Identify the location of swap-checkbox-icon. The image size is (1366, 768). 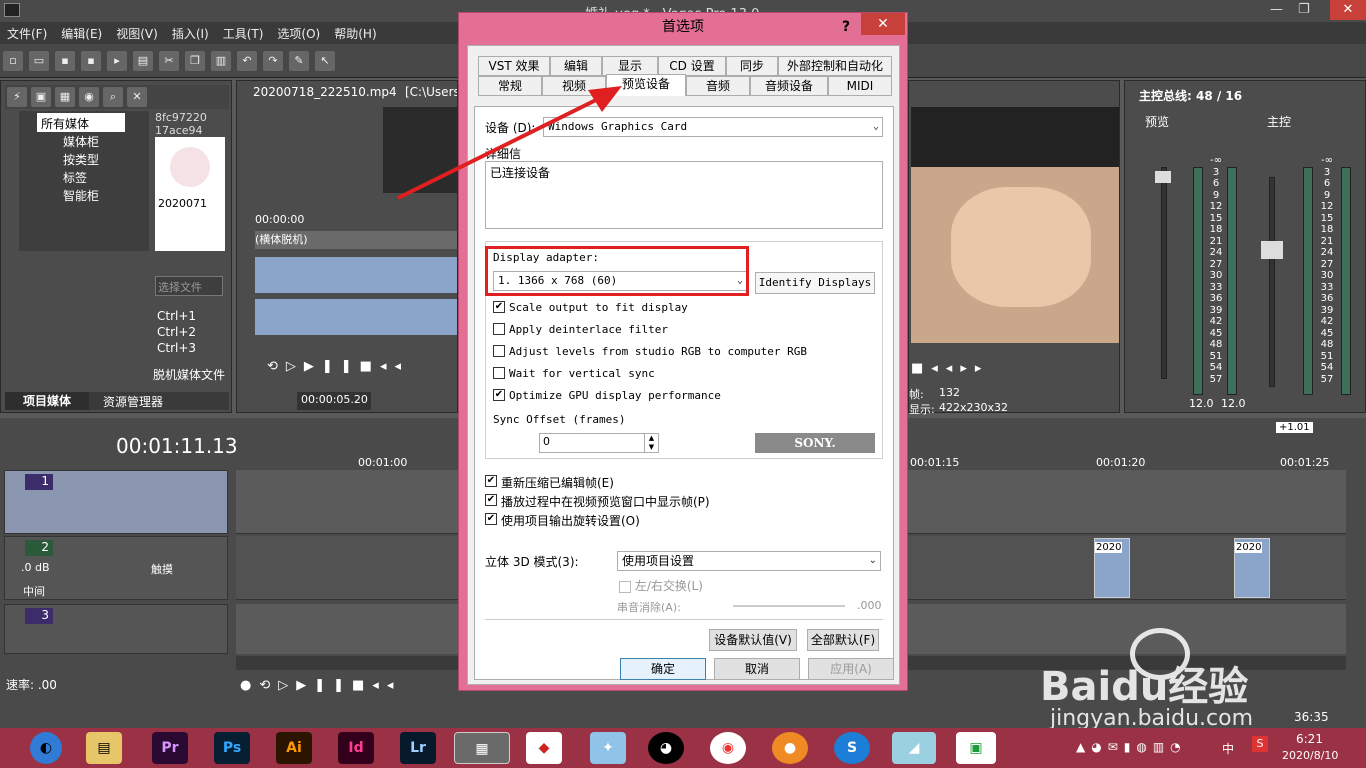
(625, 586).